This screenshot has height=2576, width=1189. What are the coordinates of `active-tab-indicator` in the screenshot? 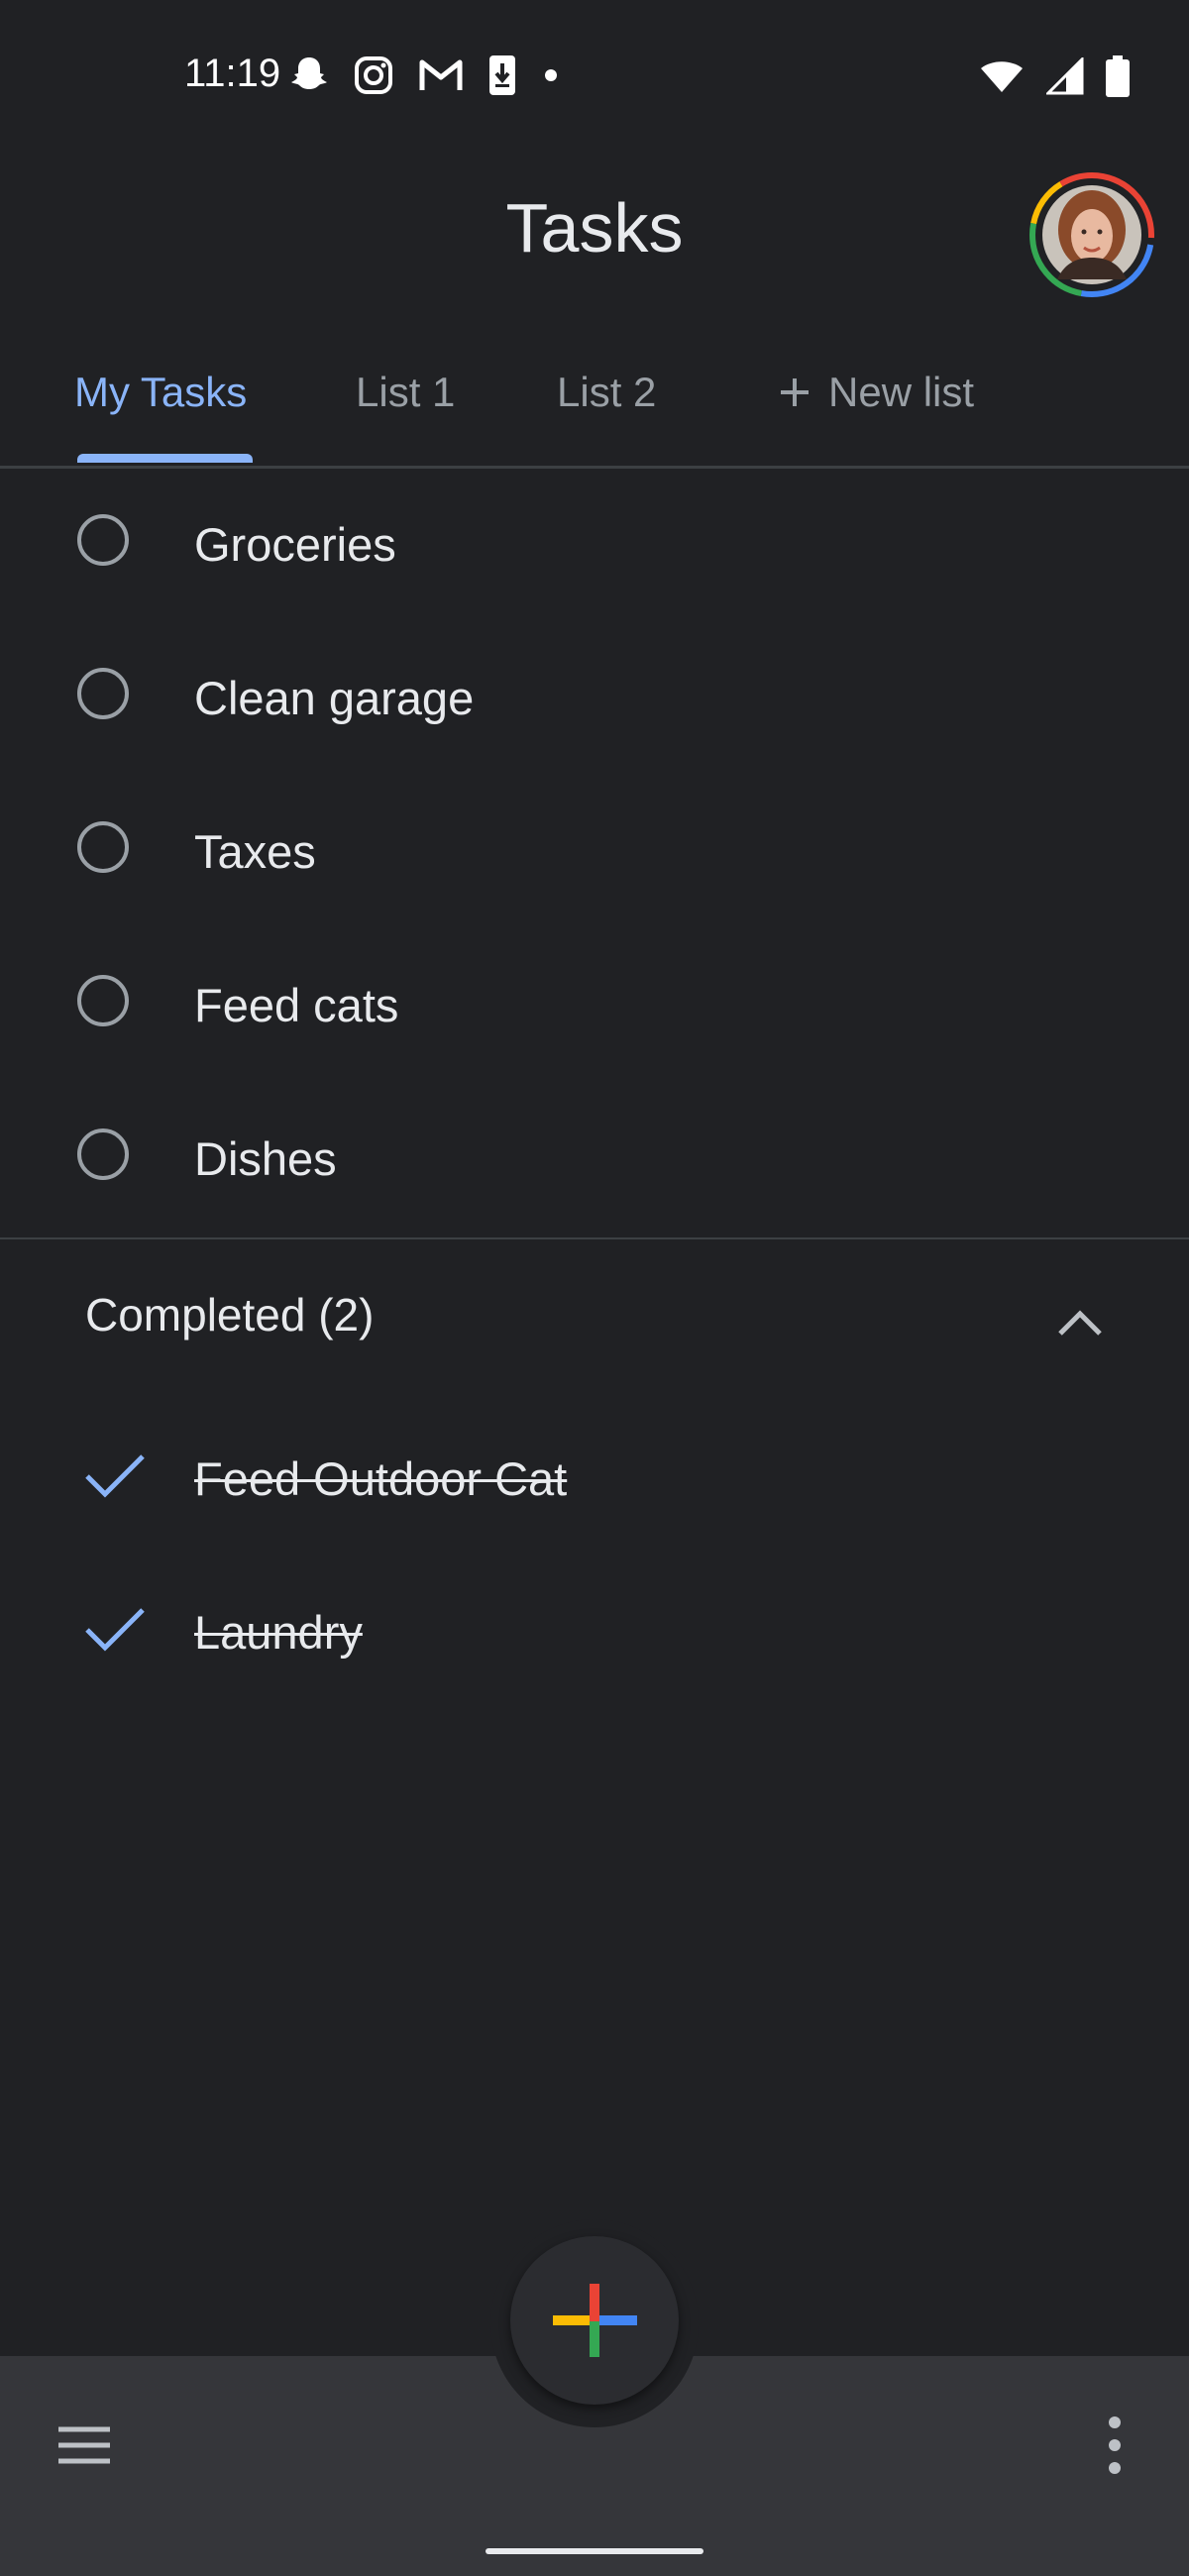 It's located at (165, 458).